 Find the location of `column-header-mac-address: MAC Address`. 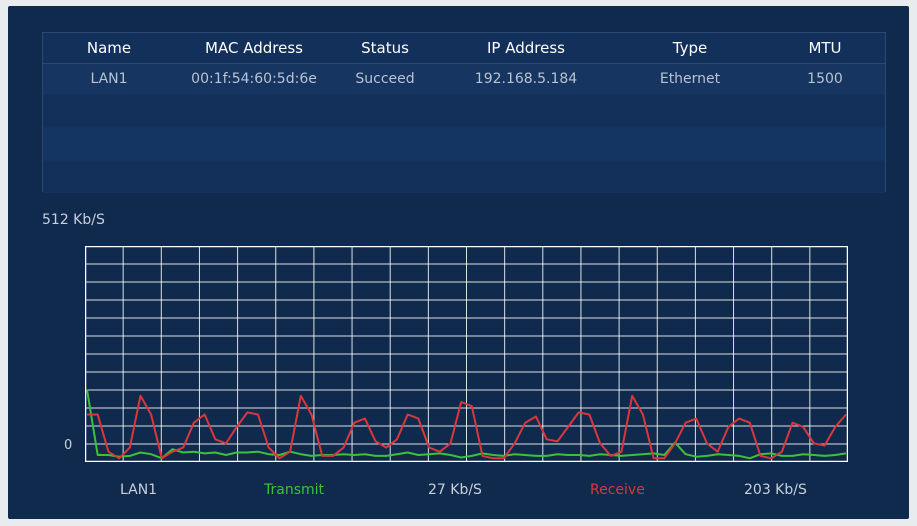

column-header-mac-address: MAC Address is located at coordinates (254, 48).